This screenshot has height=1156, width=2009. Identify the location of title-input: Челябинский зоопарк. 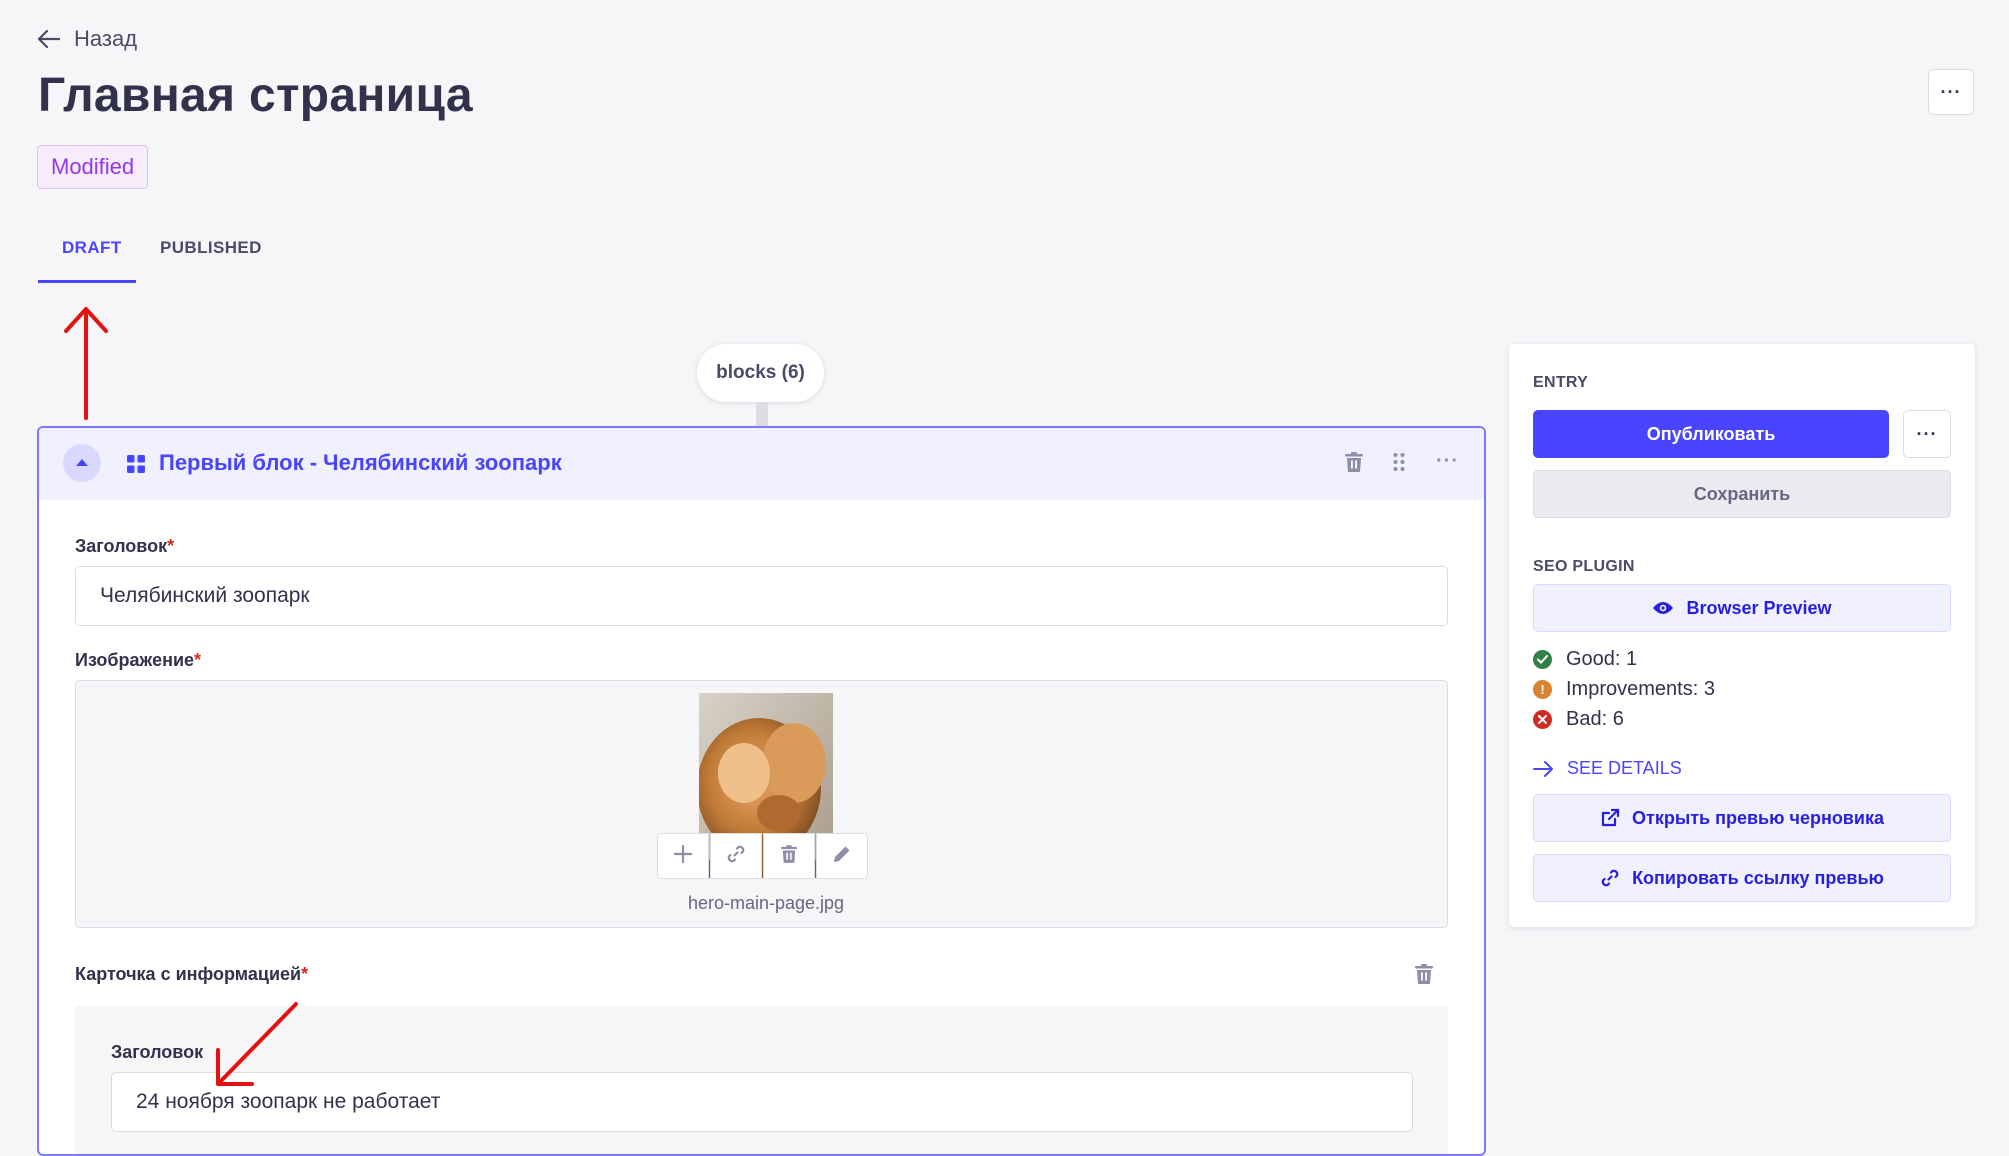
(761, 596).